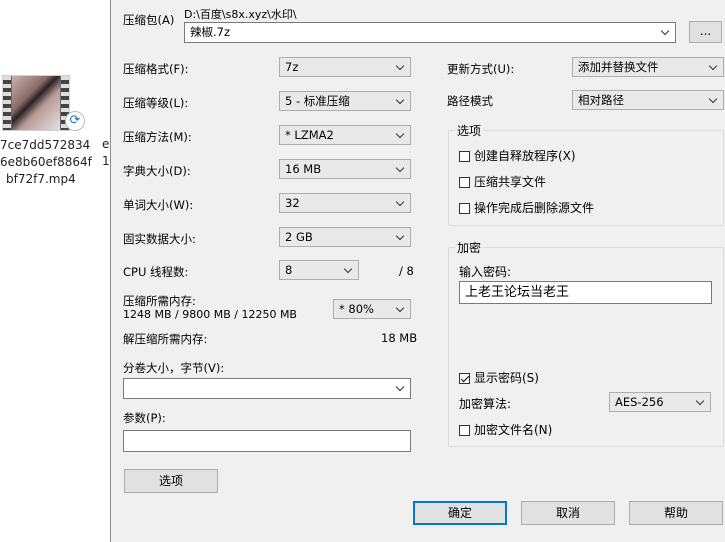 The image size is (725, 542). I want to click on sfx-checkbox: 创建自释放程序(X), so click(517, 155).